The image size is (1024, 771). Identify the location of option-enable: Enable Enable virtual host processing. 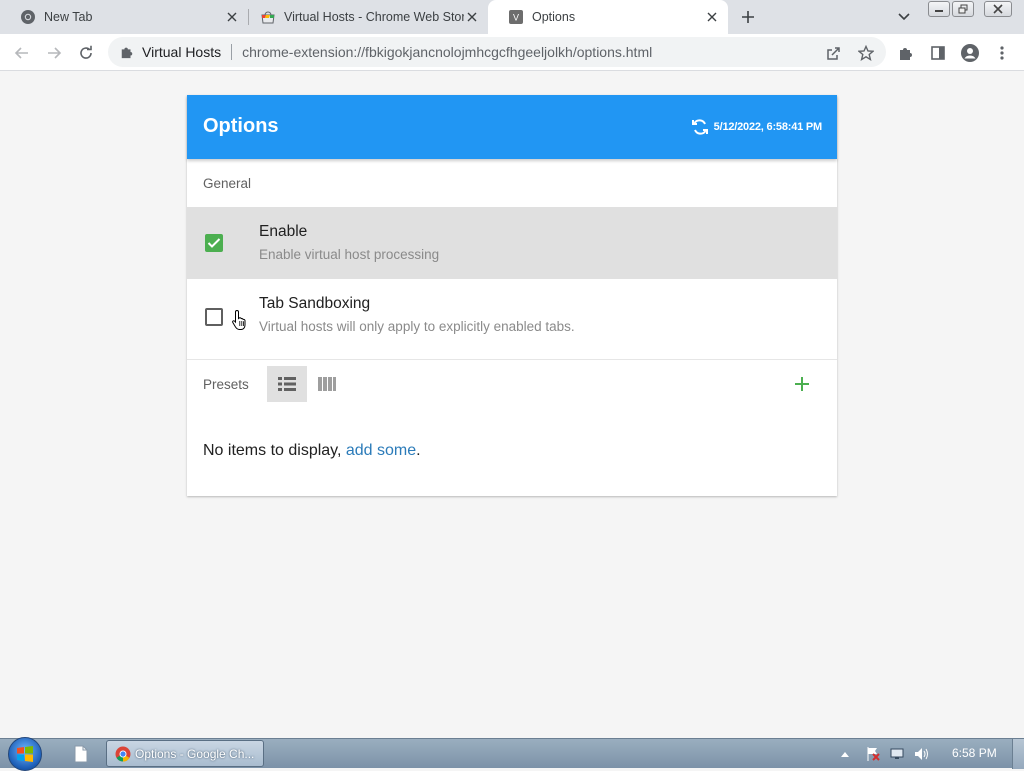
(512, 243).